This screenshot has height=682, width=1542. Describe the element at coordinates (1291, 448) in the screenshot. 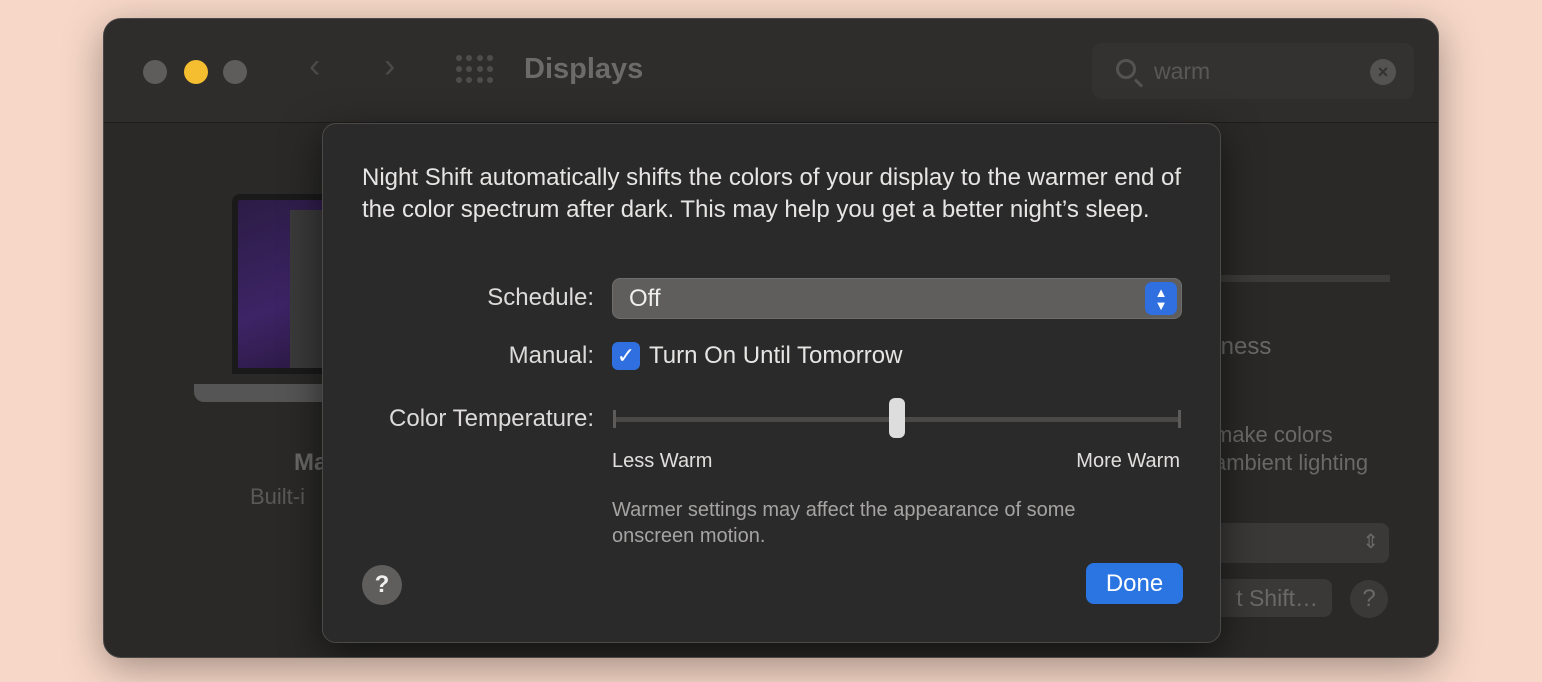

I see `true-tone-description: make colors ambient lighting` at that location.